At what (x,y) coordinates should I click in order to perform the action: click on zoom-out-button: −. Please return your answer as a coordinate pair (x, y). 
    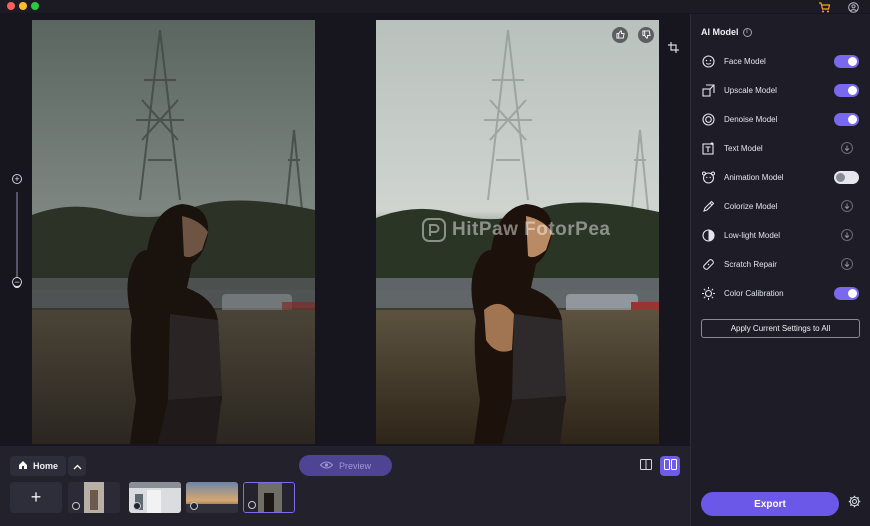
    Looking at the image, I should click on (17, 282).